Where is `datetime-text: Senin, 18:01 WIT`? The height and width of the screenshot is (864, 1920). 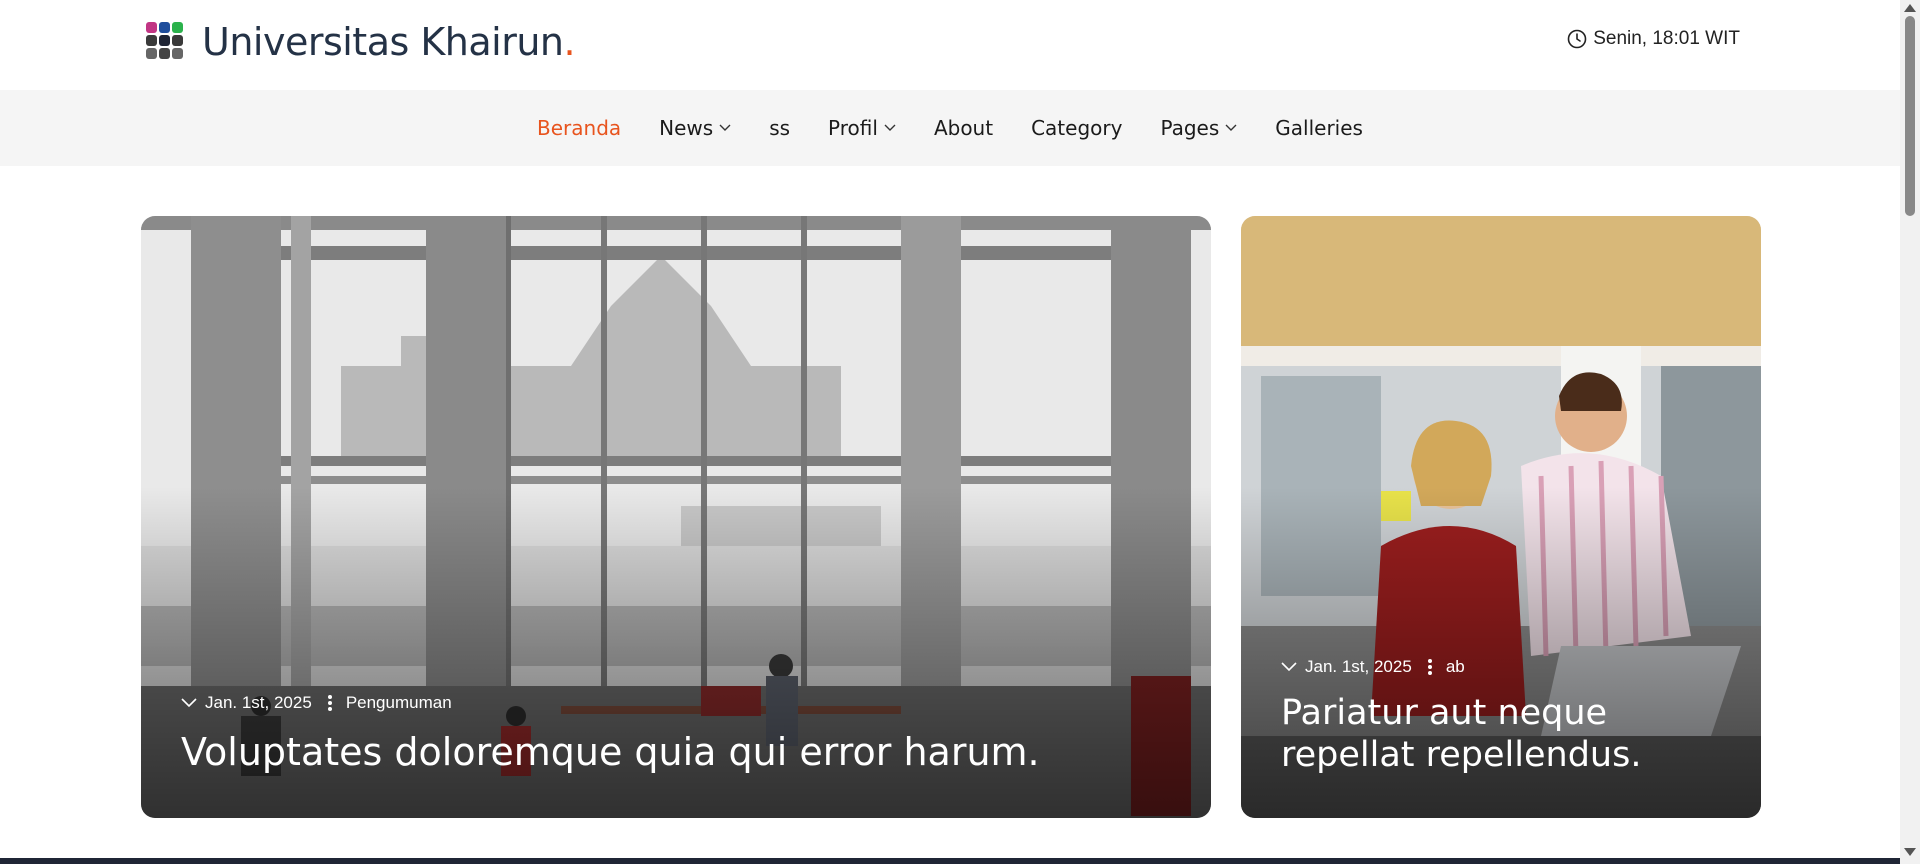
datetime-text: Senin, 18:01 WIT is located at coordinates (1666, 38).